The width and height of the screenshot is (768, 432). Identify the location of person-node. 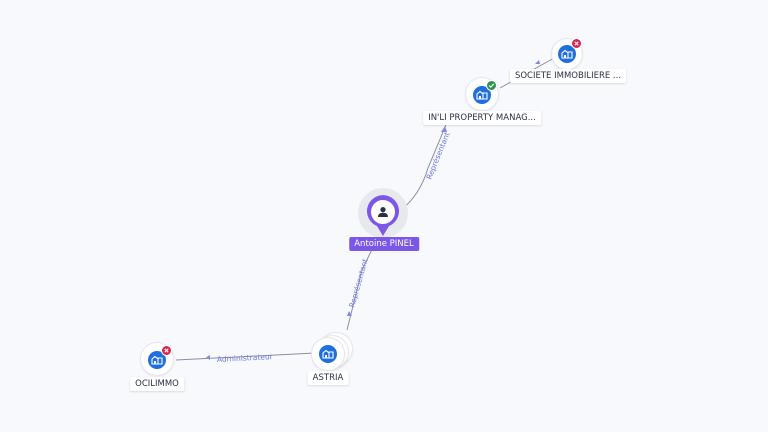
(384, 214).